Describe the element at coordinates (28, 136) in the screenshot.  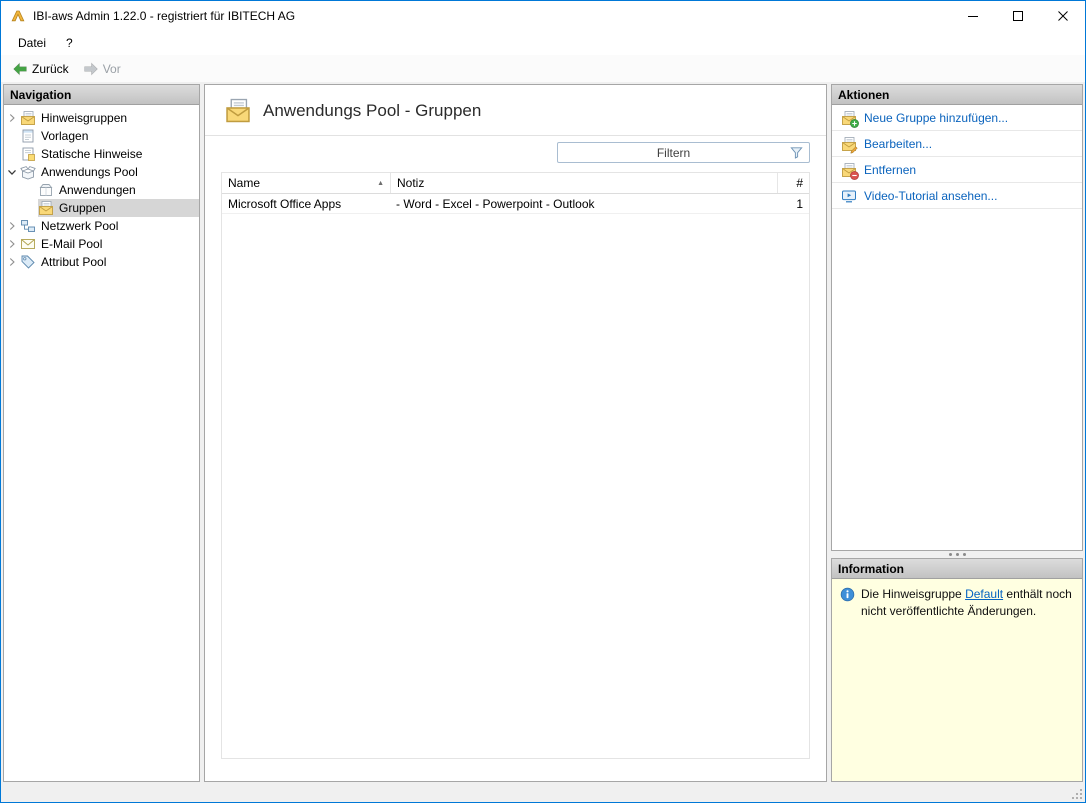
I see `templates-icon` at that location.